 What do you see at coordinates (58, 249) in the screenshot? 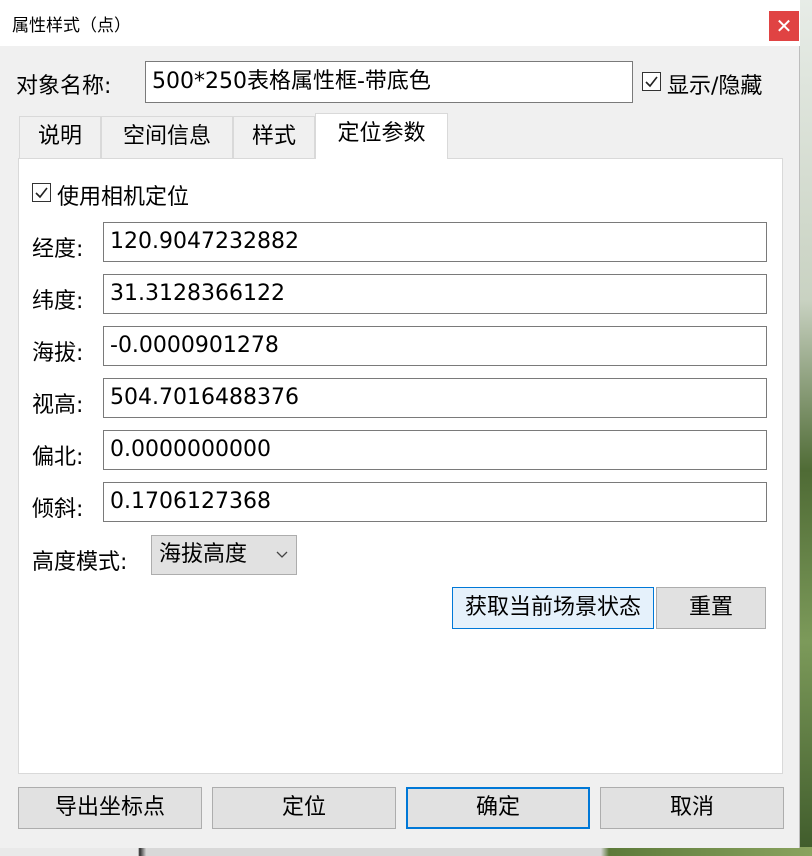
I see `longitude-label: 经度:` at bounding box center [58, 249].